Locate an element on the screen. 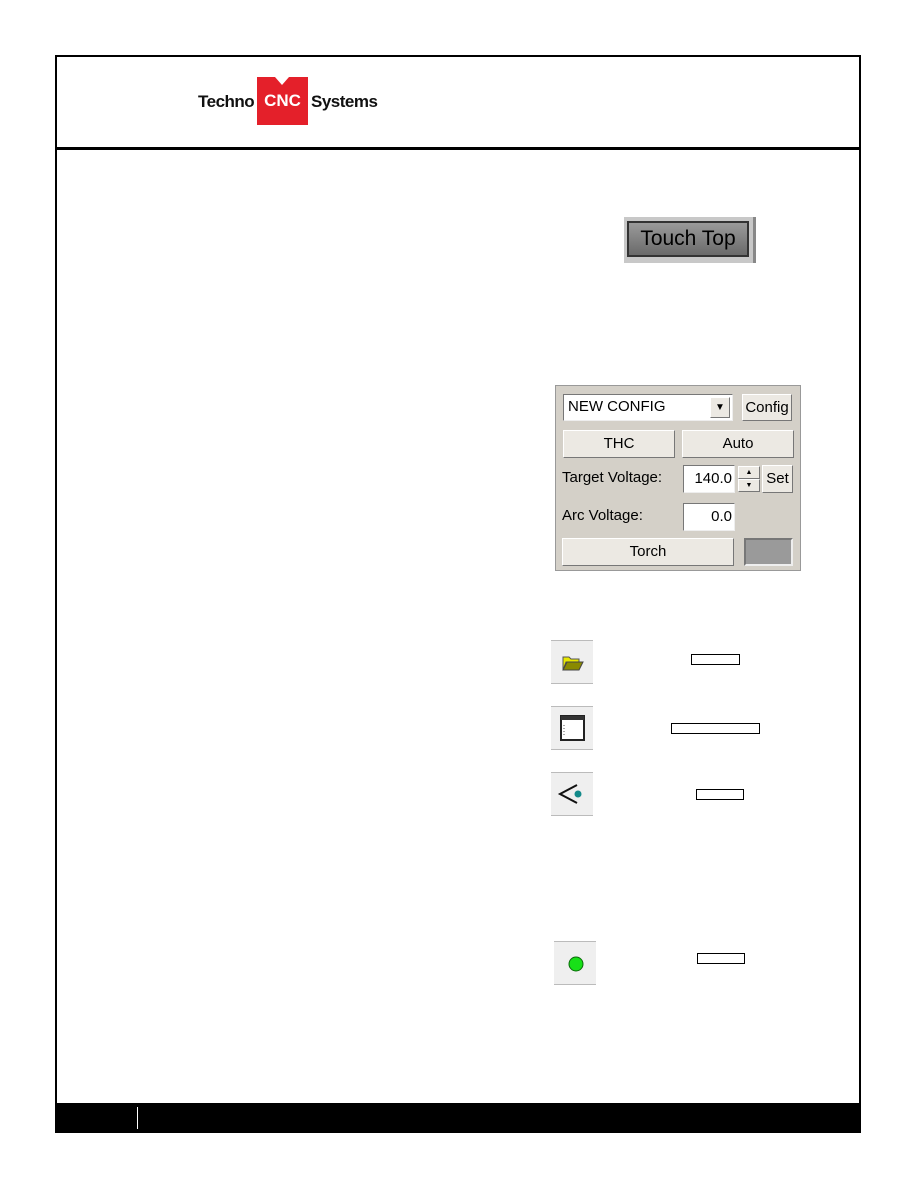 Image resolution: width=918 pixels, height=1188 pixels. green-led-icon is located at coordinates (576, 964).